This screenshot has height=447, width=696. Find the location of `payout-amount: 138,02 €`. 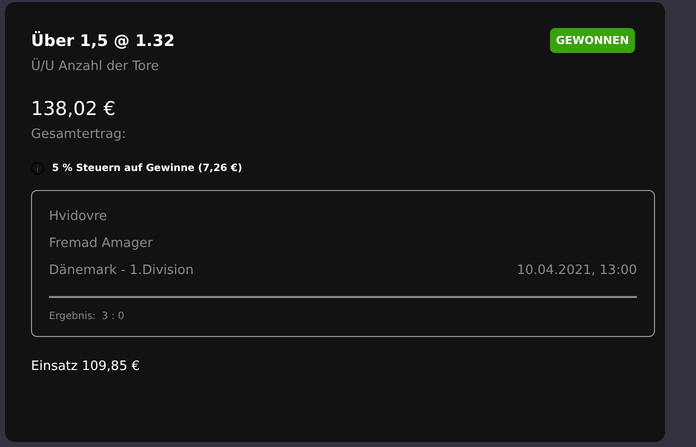

payout-amount: 138,02 € is located at coordinates (74, 109).